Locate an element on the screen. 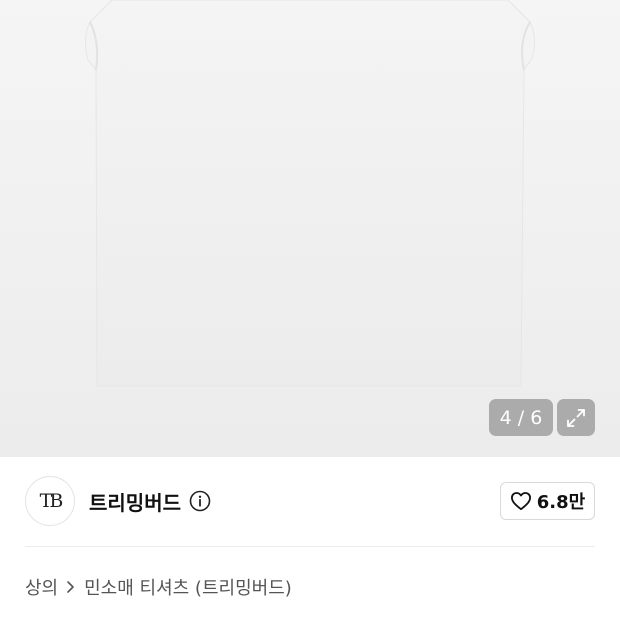 The image size is (620, 620). expand-button is located at coordinates (576, 417).